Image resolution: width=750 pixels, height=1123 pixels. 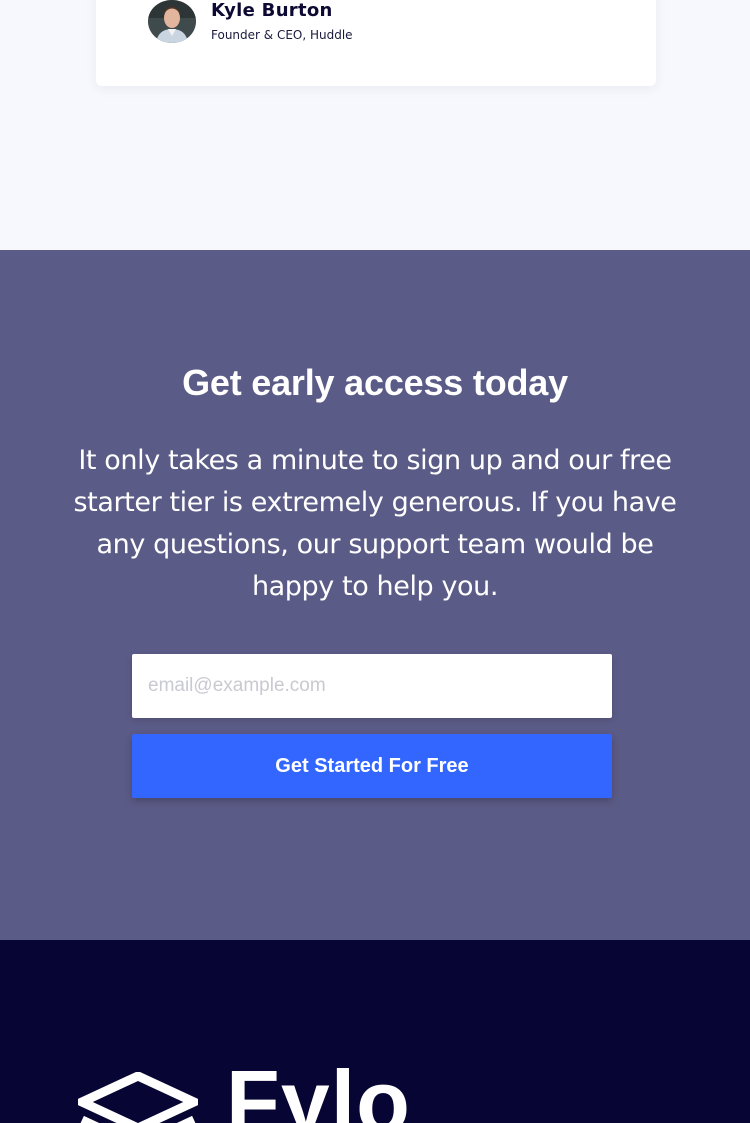 I want to click on avatar-photo, so click(x=172, y=21).